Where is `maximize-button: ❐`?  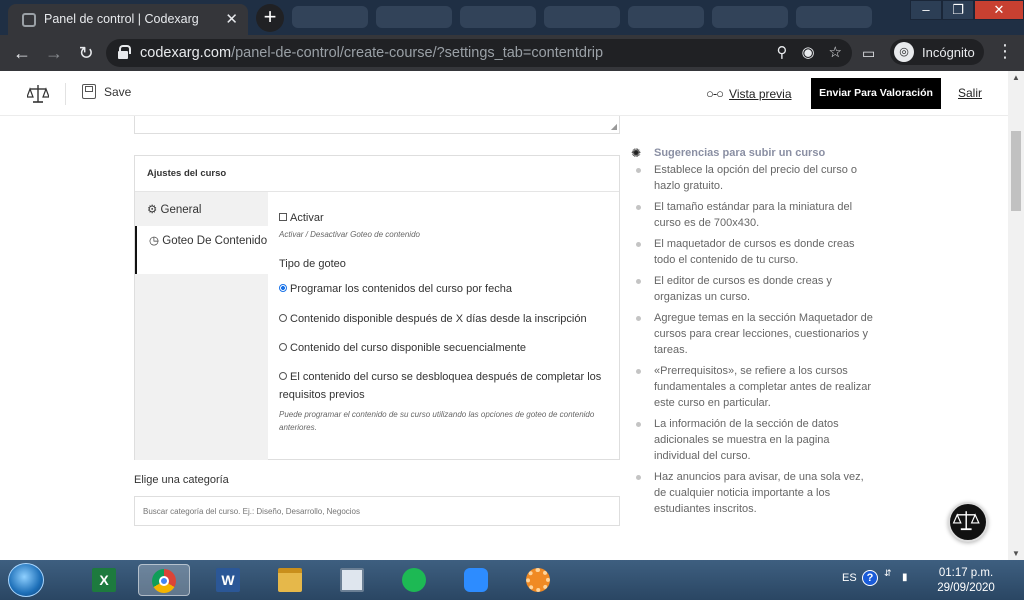
maximize-button: ❐ is located at coordinates (958, 10).